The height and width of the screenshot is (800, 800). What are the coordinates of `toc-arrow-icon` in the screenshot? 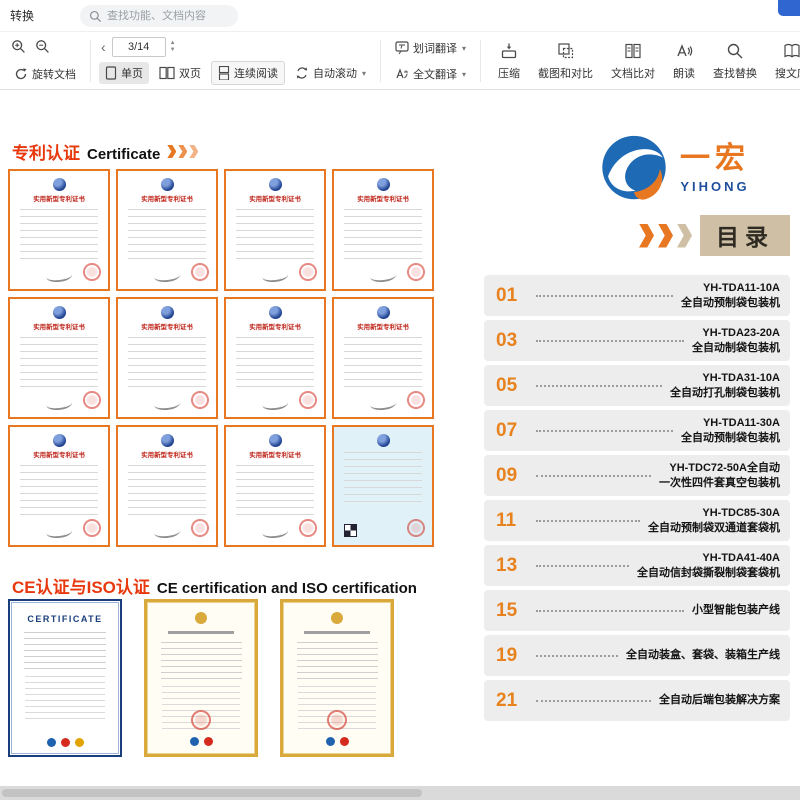 It's located at (665, 235).